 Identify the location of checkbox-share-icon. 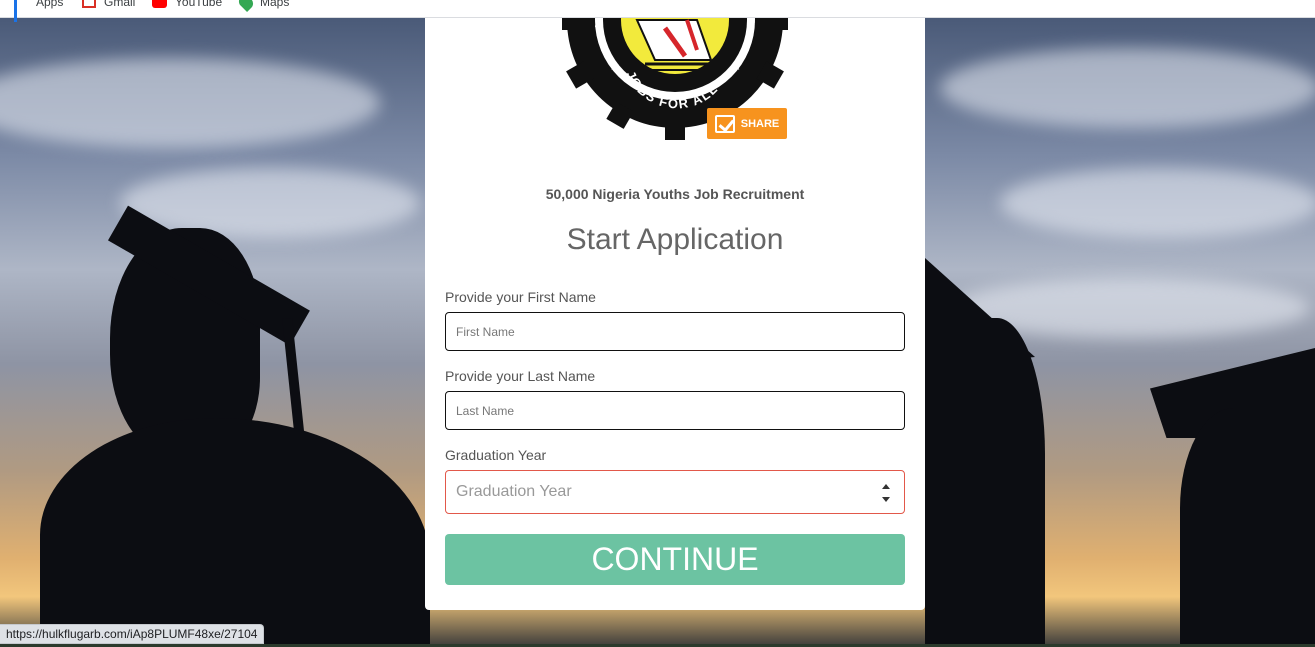
(724, 123).